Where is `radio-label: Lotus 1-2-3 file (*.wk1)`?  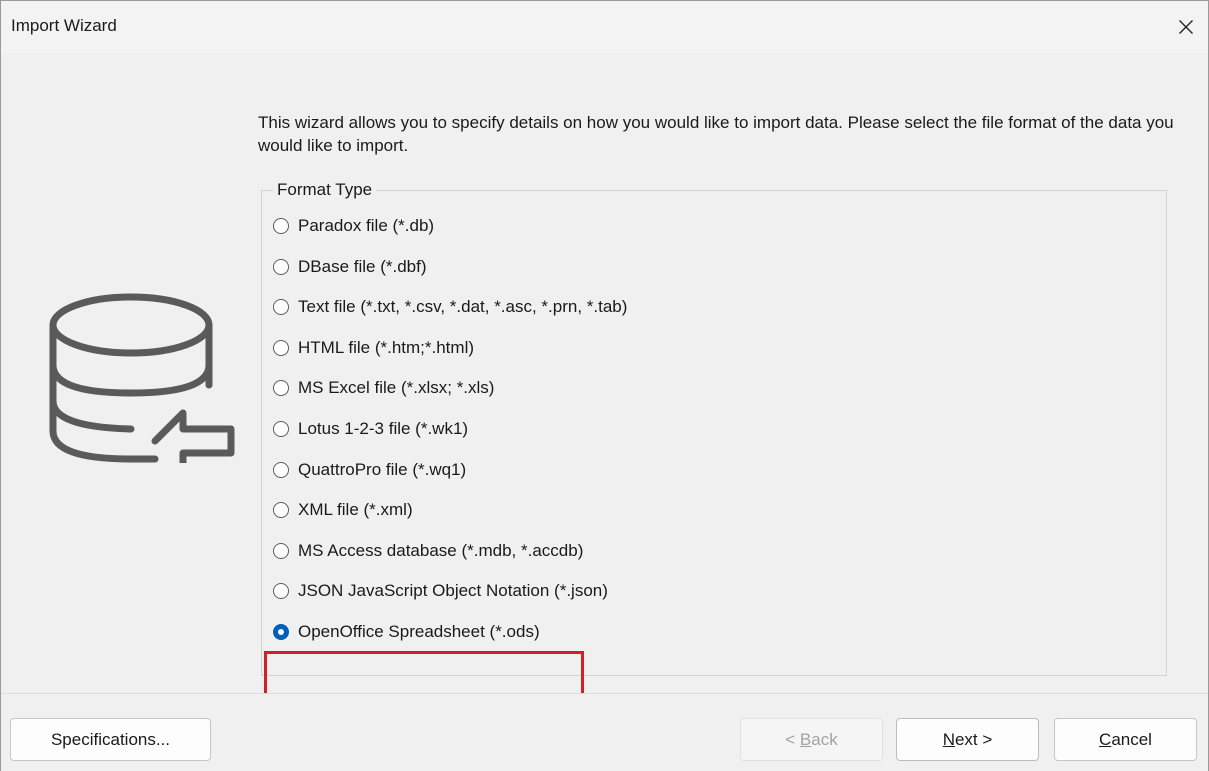
radio-label: Lotus 1-2-3 file (*.wk1) is located at coordinates (383, 428).